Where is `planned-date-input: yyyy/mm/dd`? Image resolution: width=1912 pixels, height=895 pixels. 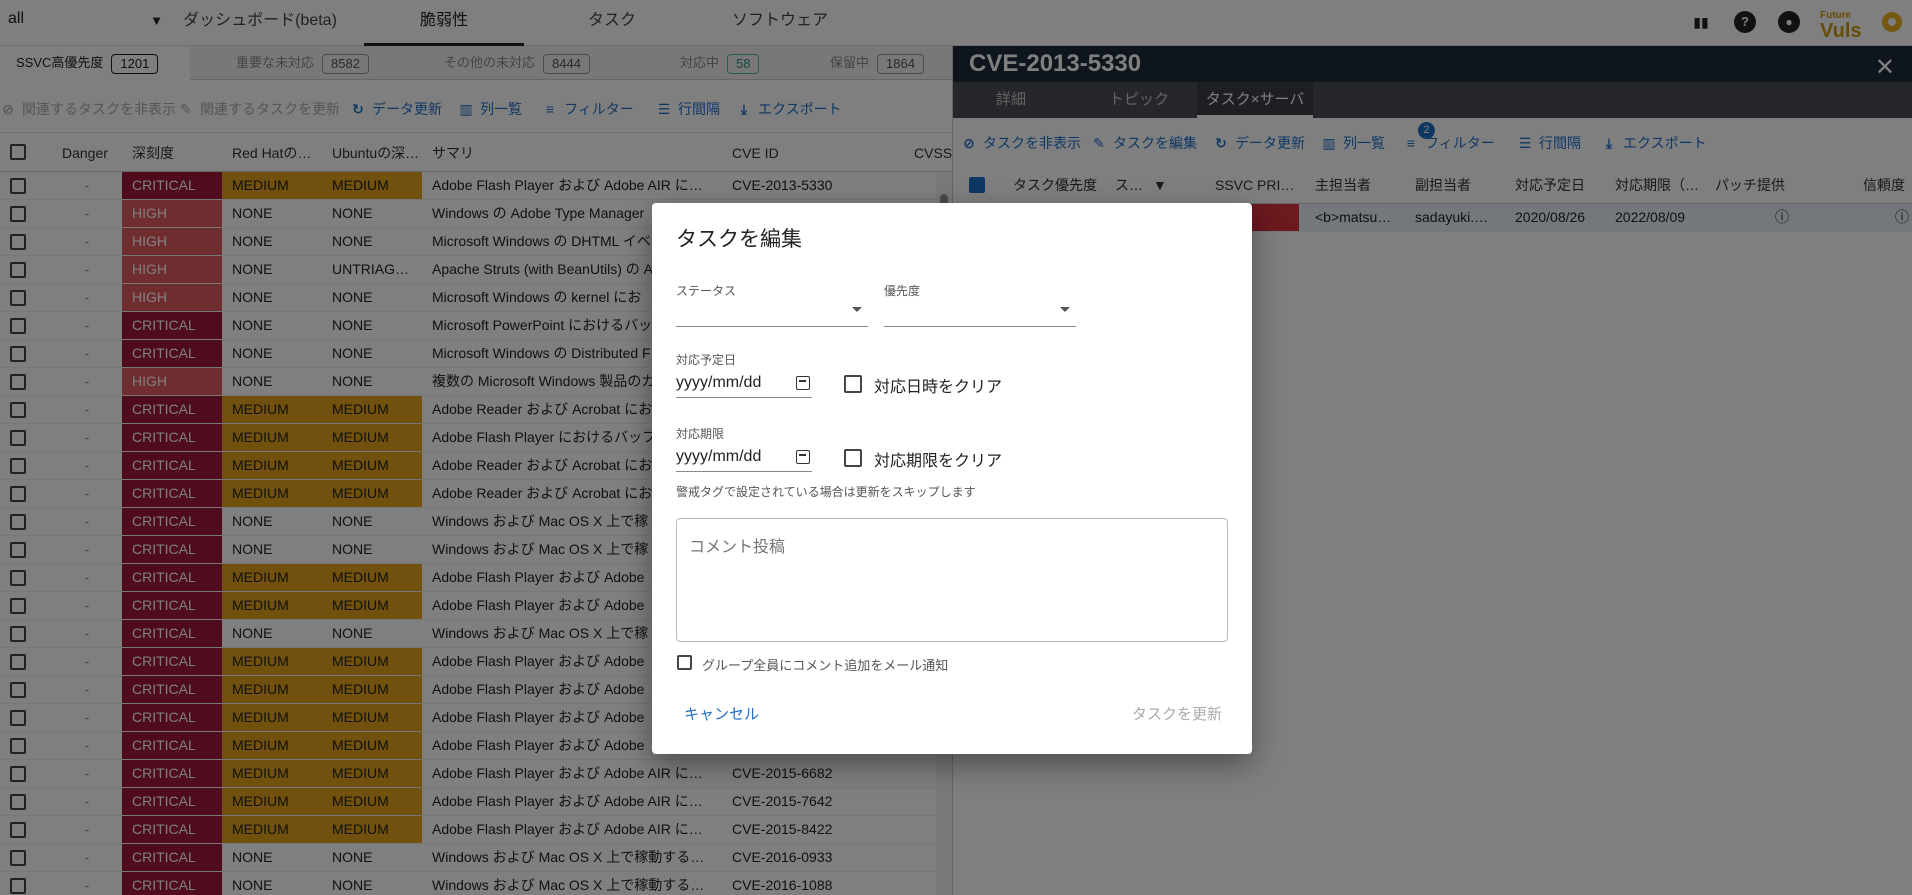
planned-date-input: yyyy/mm/dd is located at coordinates (744, 383).